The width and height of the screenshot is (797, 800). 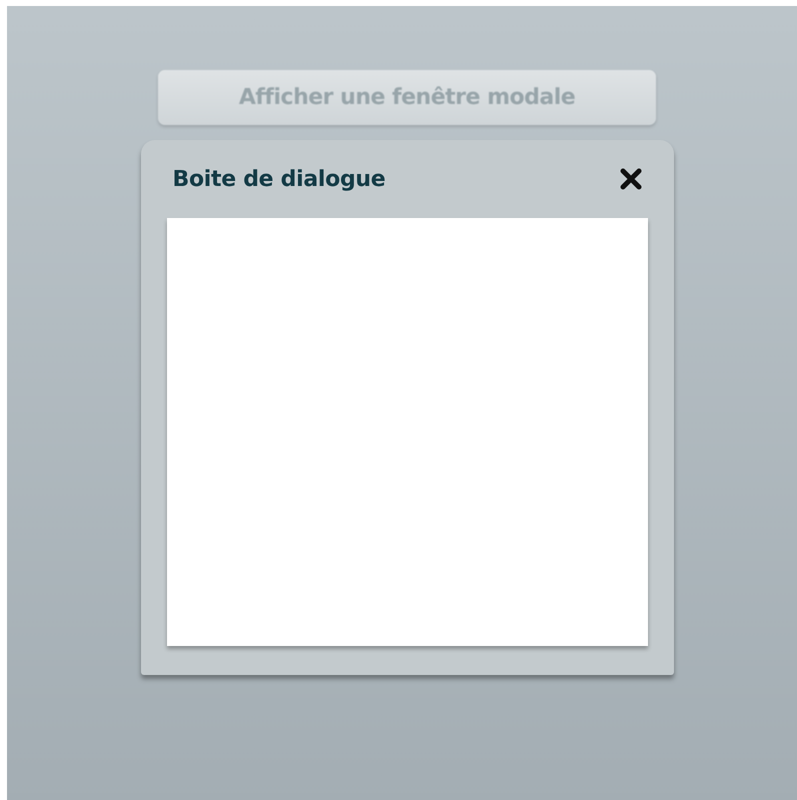 What do you see at coordinates (630, 179) in the screenshot?
I see `close-icon` at bounding box center [630, 179].